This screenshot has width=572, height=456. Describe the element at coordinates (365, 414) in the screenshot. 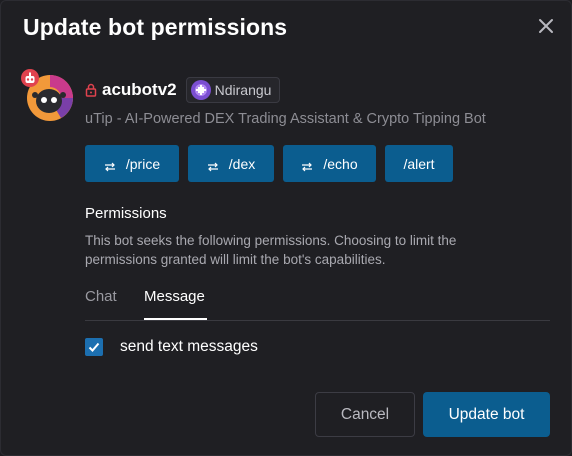

I see `cancel-button: Cancel` at that location.